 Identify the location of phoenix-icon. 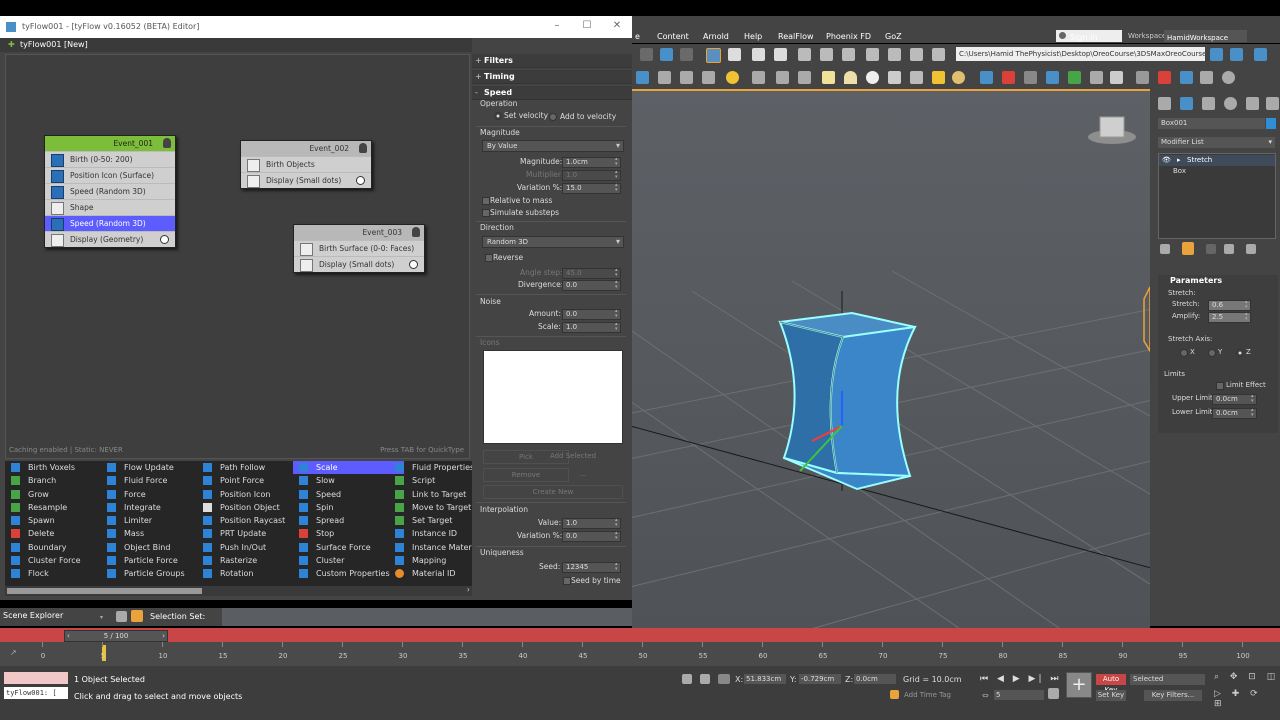
(1164, 77).